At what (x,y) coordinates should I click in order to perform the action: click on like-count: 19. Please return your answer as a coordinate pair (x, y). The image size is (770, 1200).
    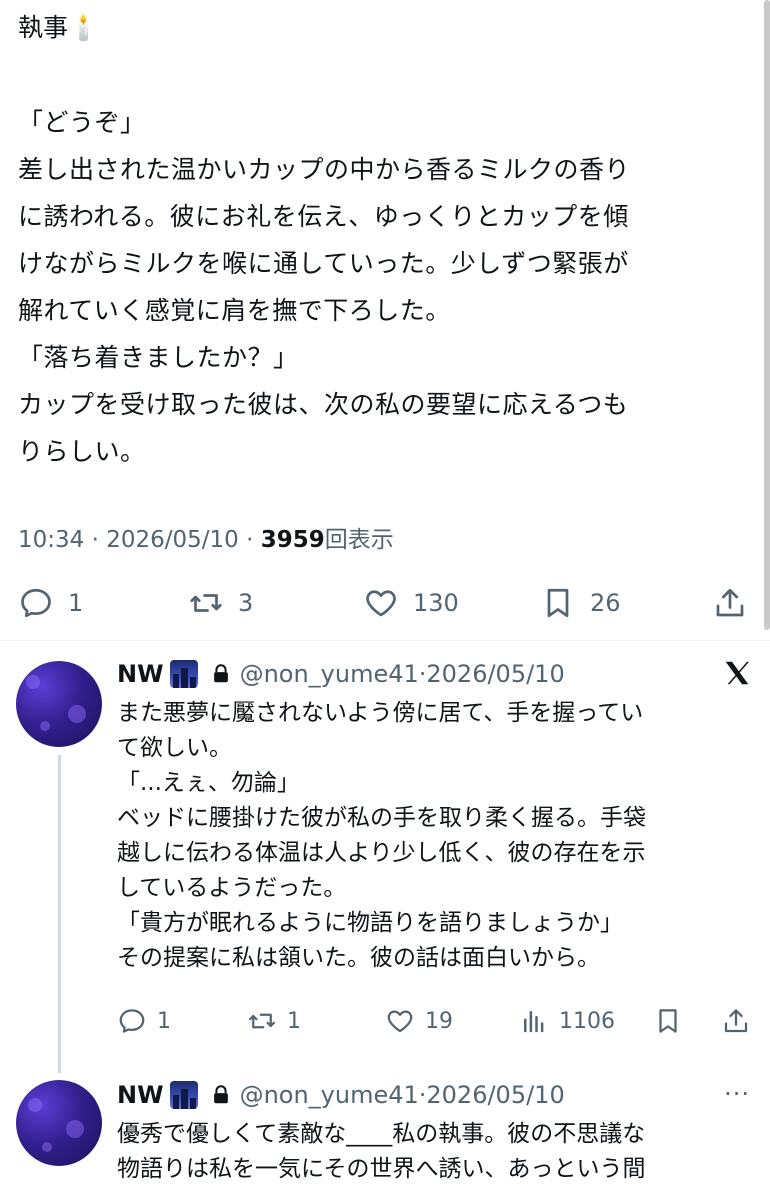
    Looking at the image, I should click on (439, 1021).